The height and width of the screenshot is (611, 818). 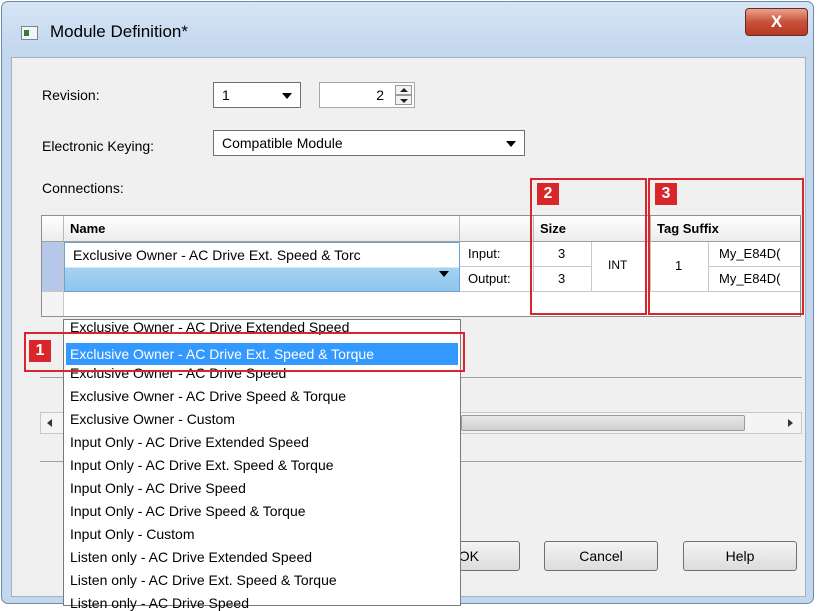 I want to click on row-header-corner, so click(x=53, y=229).